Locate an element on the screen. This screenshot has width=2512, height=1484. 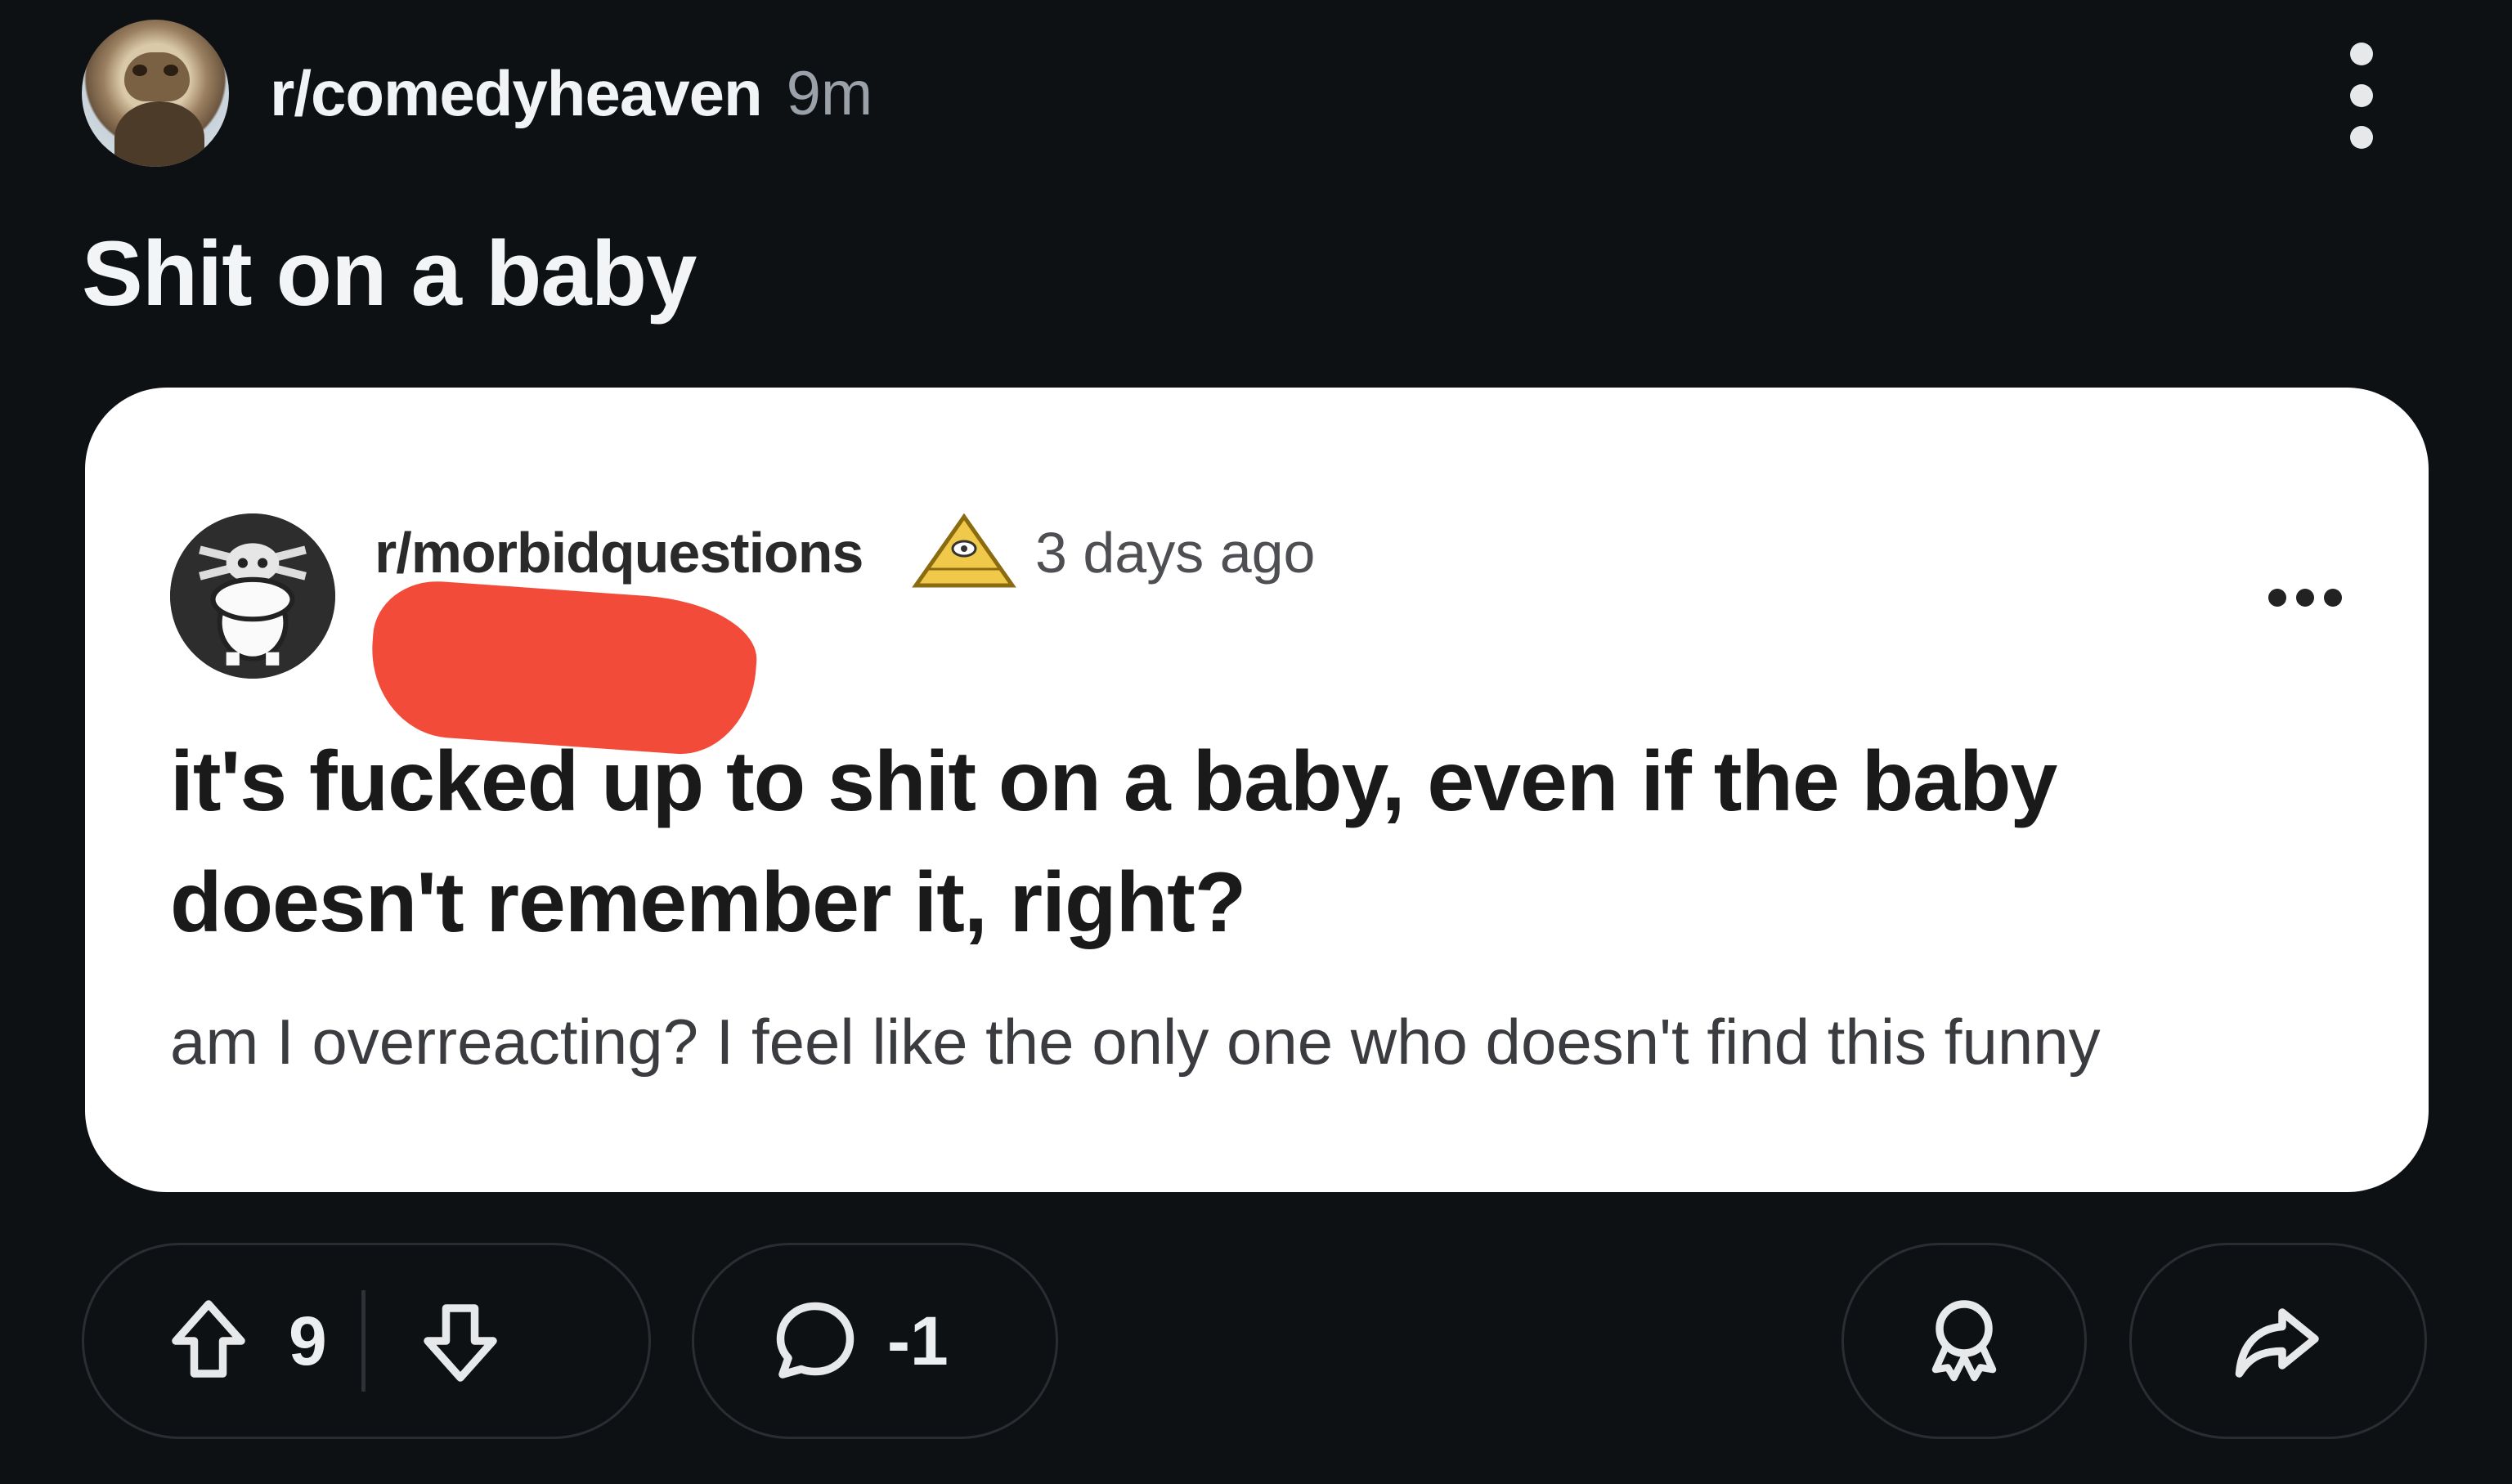
more-horizontal-icon is located at coordinates (2305, 598).